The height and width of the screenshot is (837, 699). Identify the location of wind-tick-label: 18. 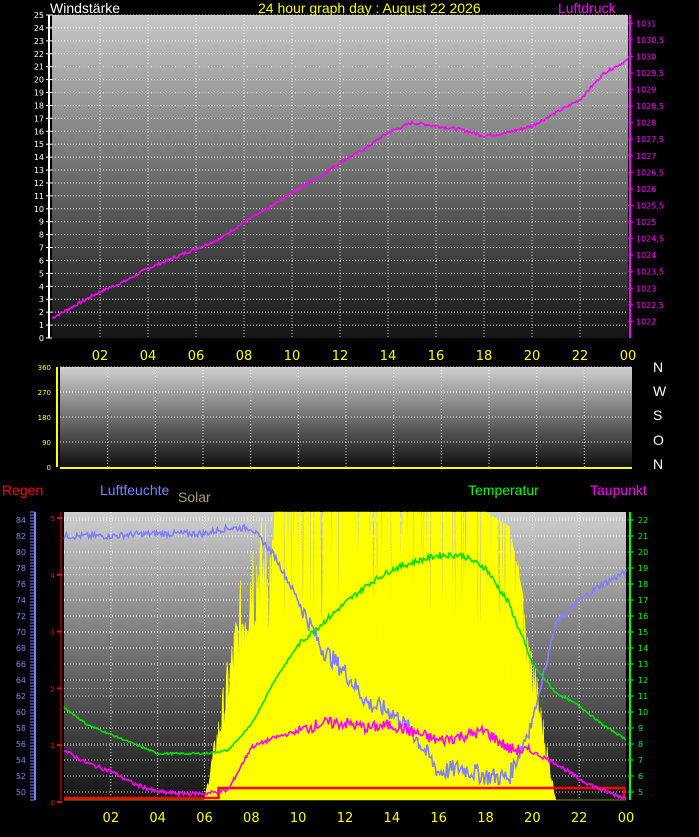
(39, 105).